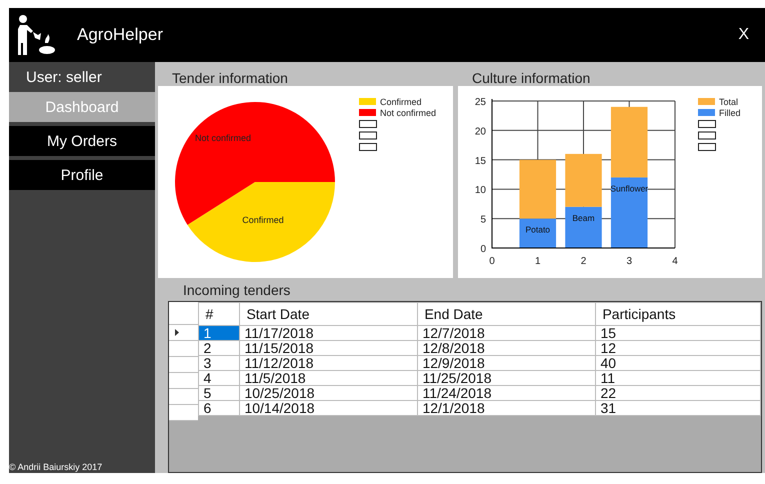 The height and width of the screenshot is (484, 765). I want to click on column-header: End Date, so click(507, 314).